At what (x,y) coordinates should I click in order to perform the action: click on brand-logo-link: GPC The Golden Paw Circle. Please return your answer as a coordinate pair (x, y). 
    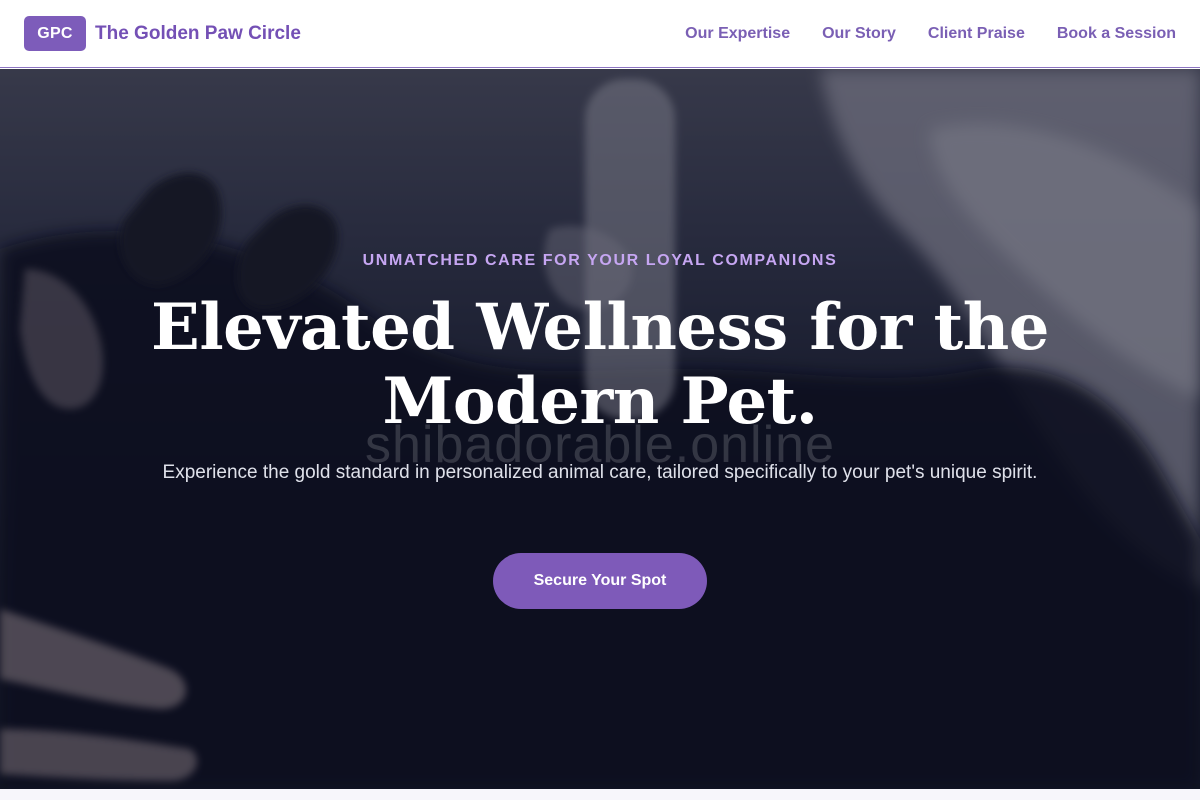
    Looking at the image, I should click on (162, 33).